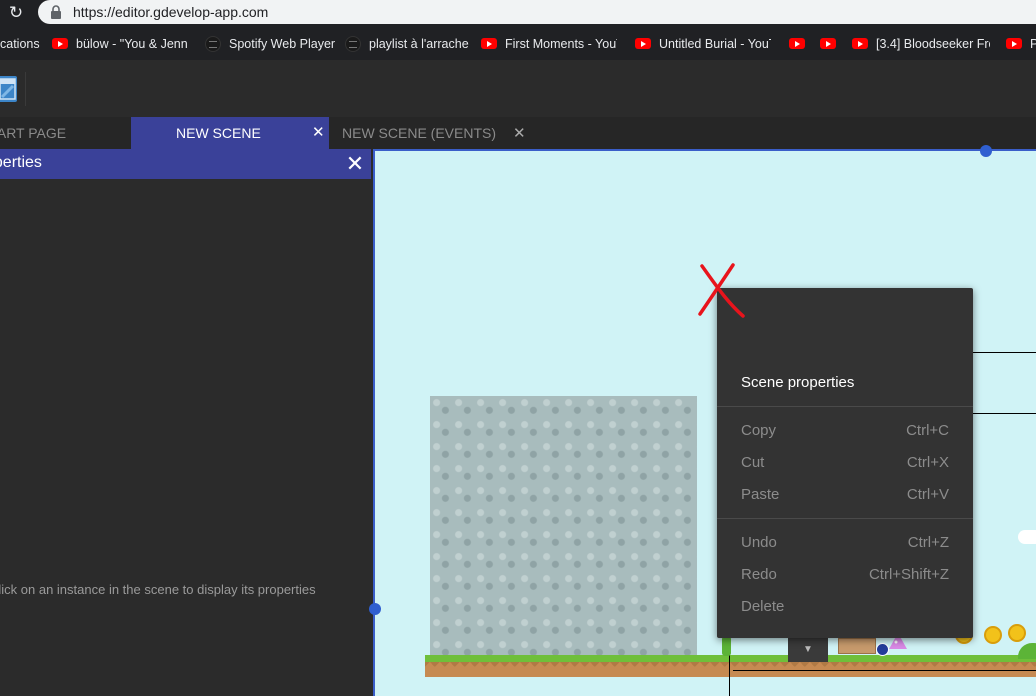  Describe the element at coordinates (730, 665) in the screenshot. I see `ground-pattern` at that location.